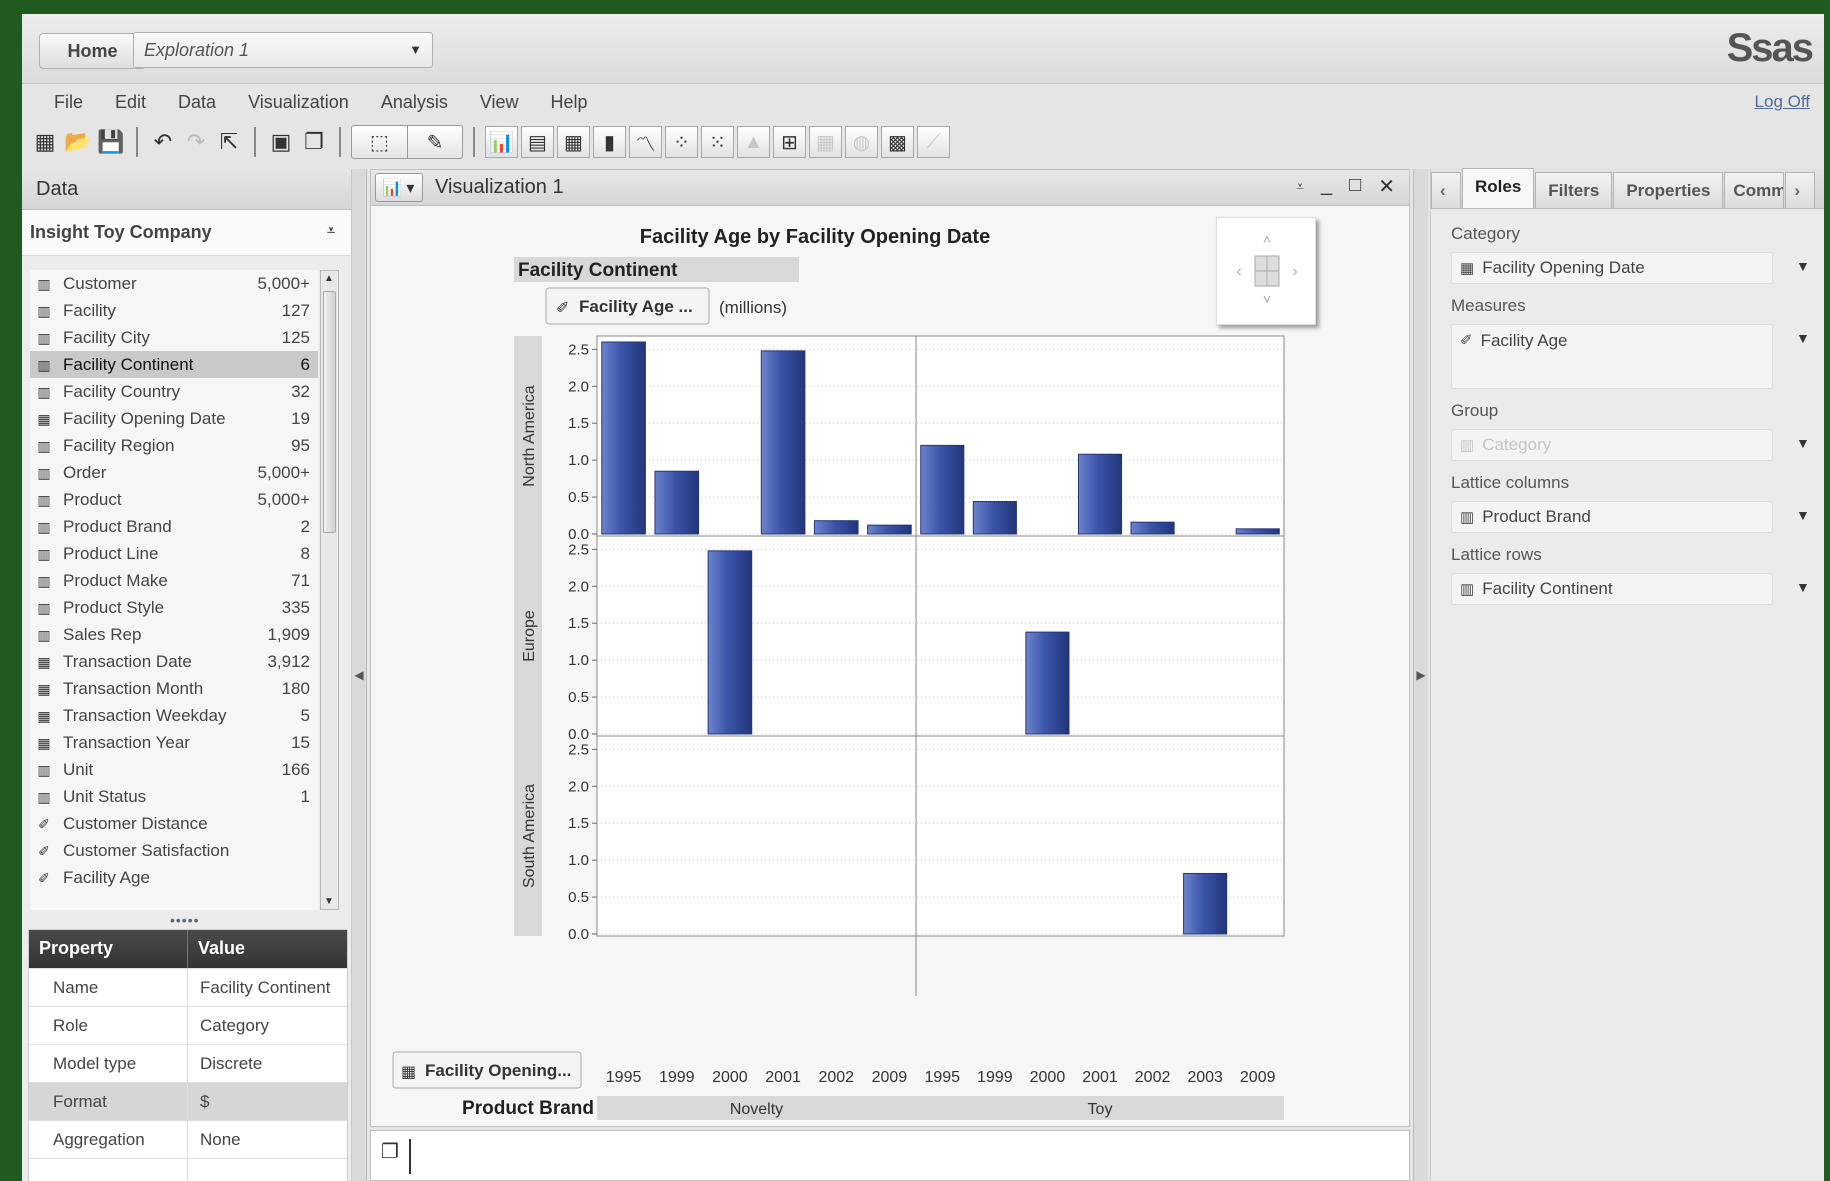  What do you see at coordinates (379, 142) in the screenshot?
I see `select-mode-icon: ⬚` at bounding box center [379, 142].